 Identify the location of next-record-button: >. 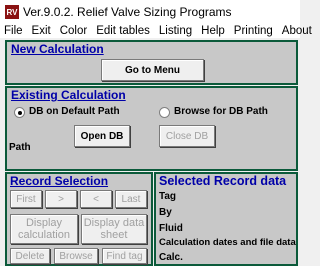
(61, 199).